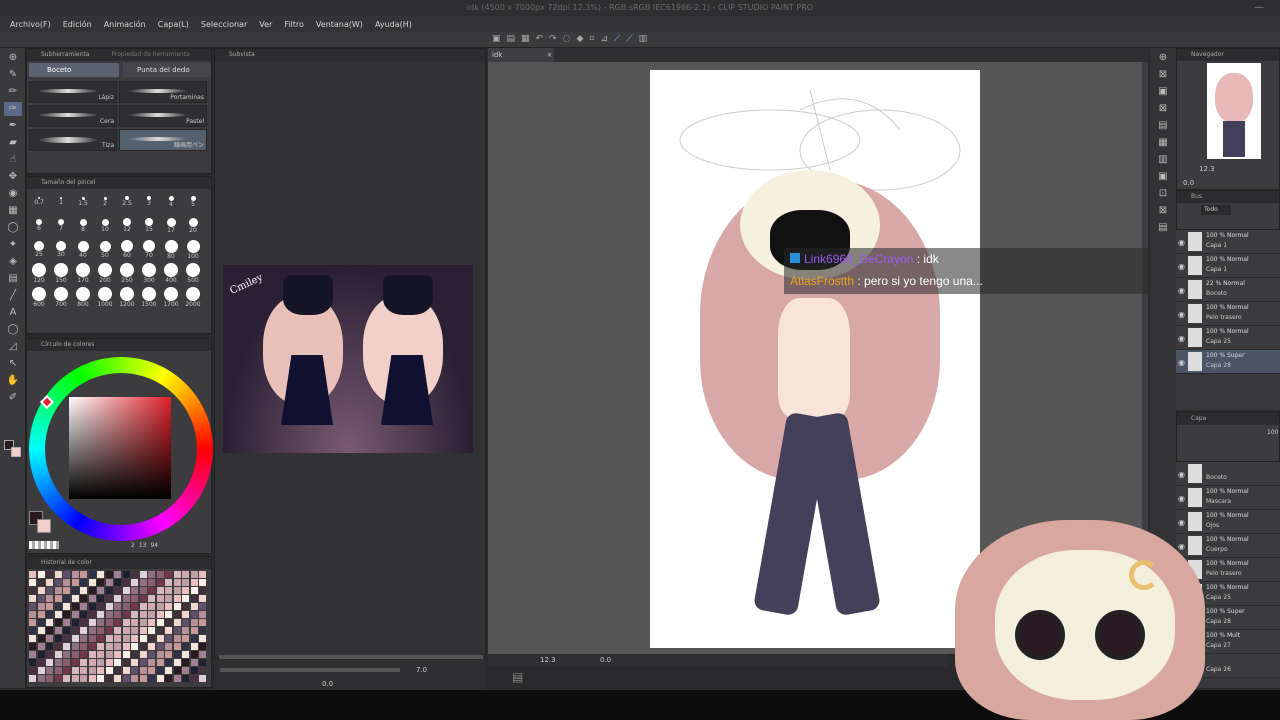  I want to click on layer-visibility-icon: ◉, so click(1181, 362).